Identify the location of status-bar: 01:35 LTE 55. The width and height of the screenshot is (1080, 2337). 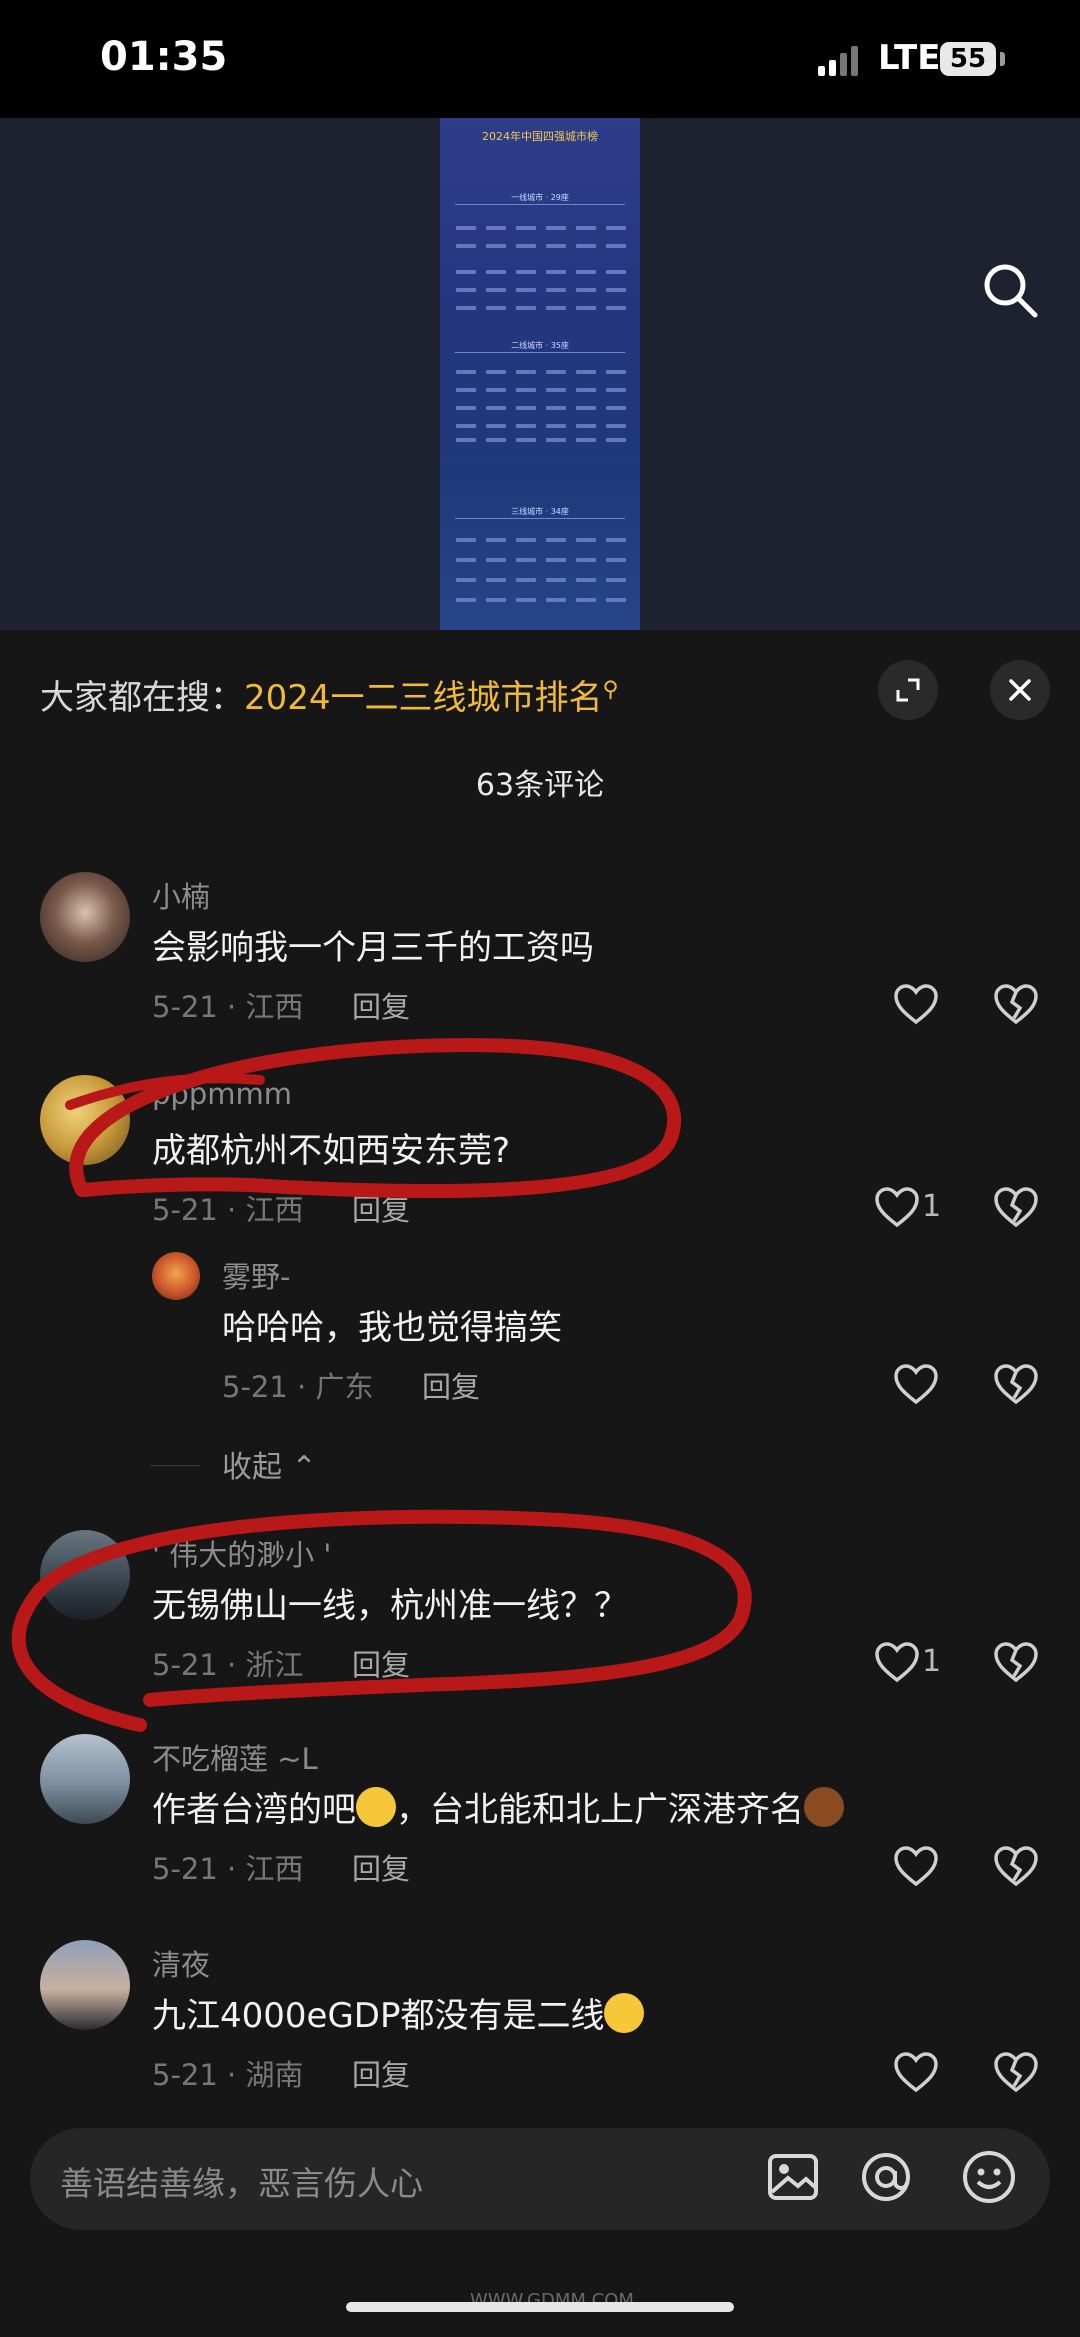
(540, 59).